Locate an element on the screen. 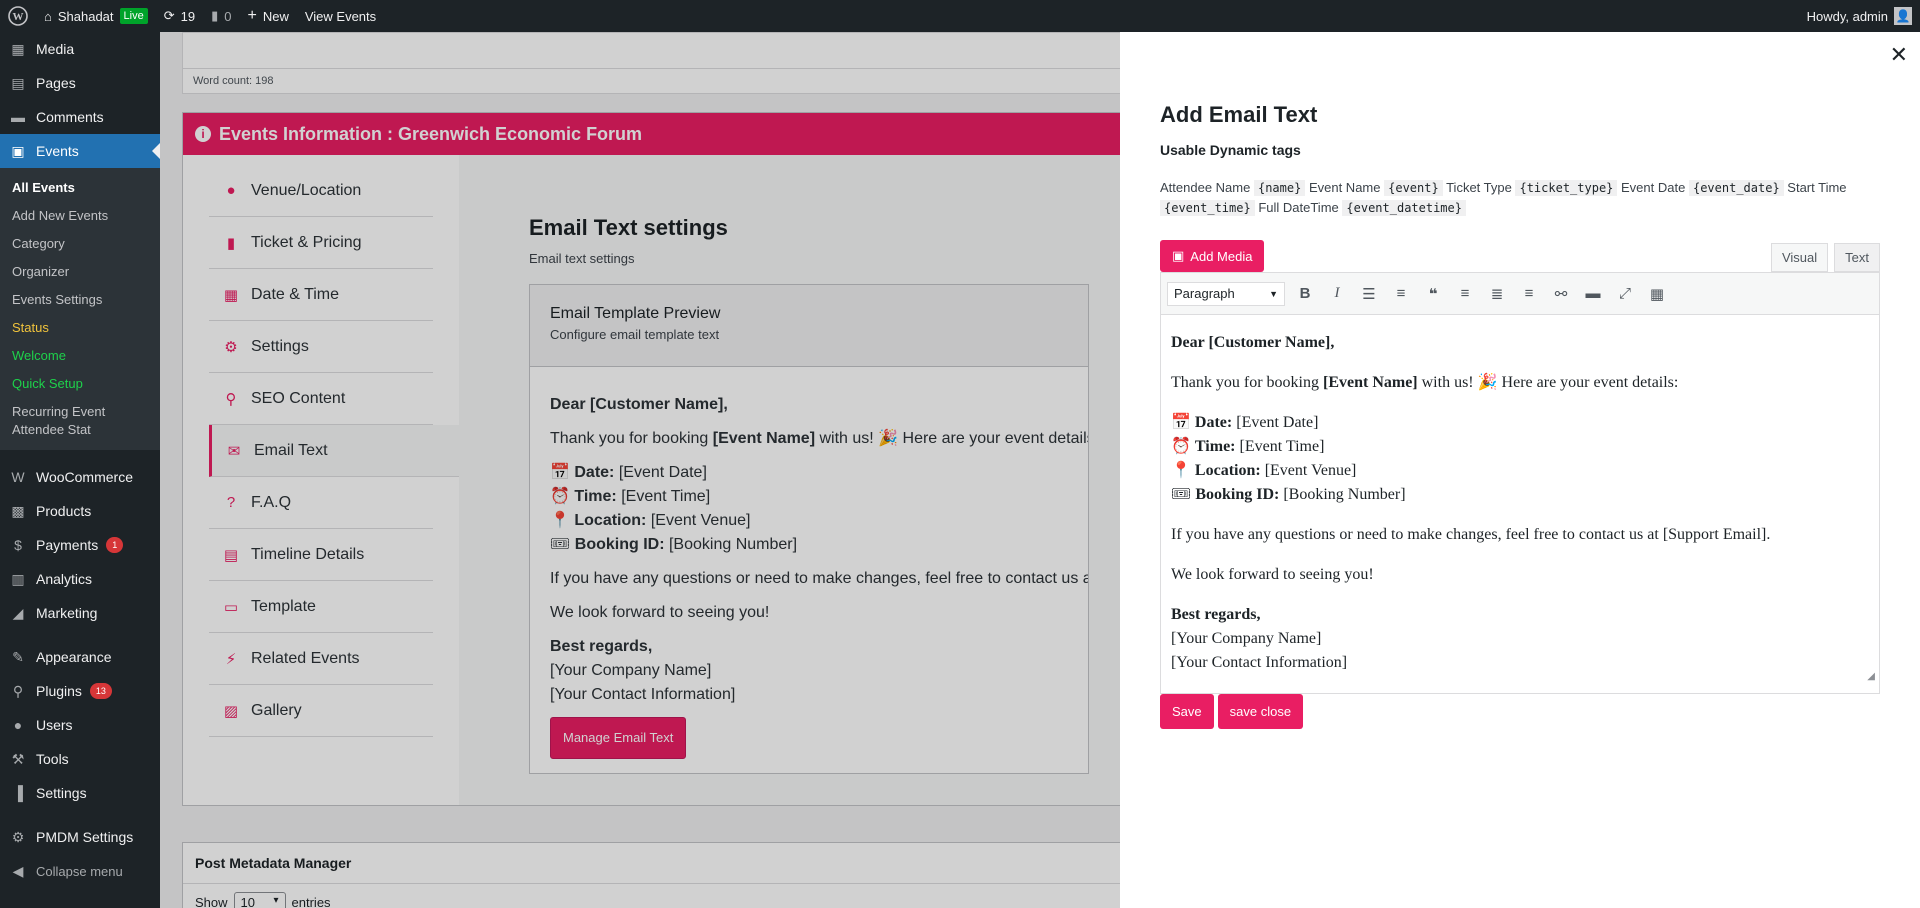  pin-emoji-icon: 📍 is located at coordinates (1181, 470).